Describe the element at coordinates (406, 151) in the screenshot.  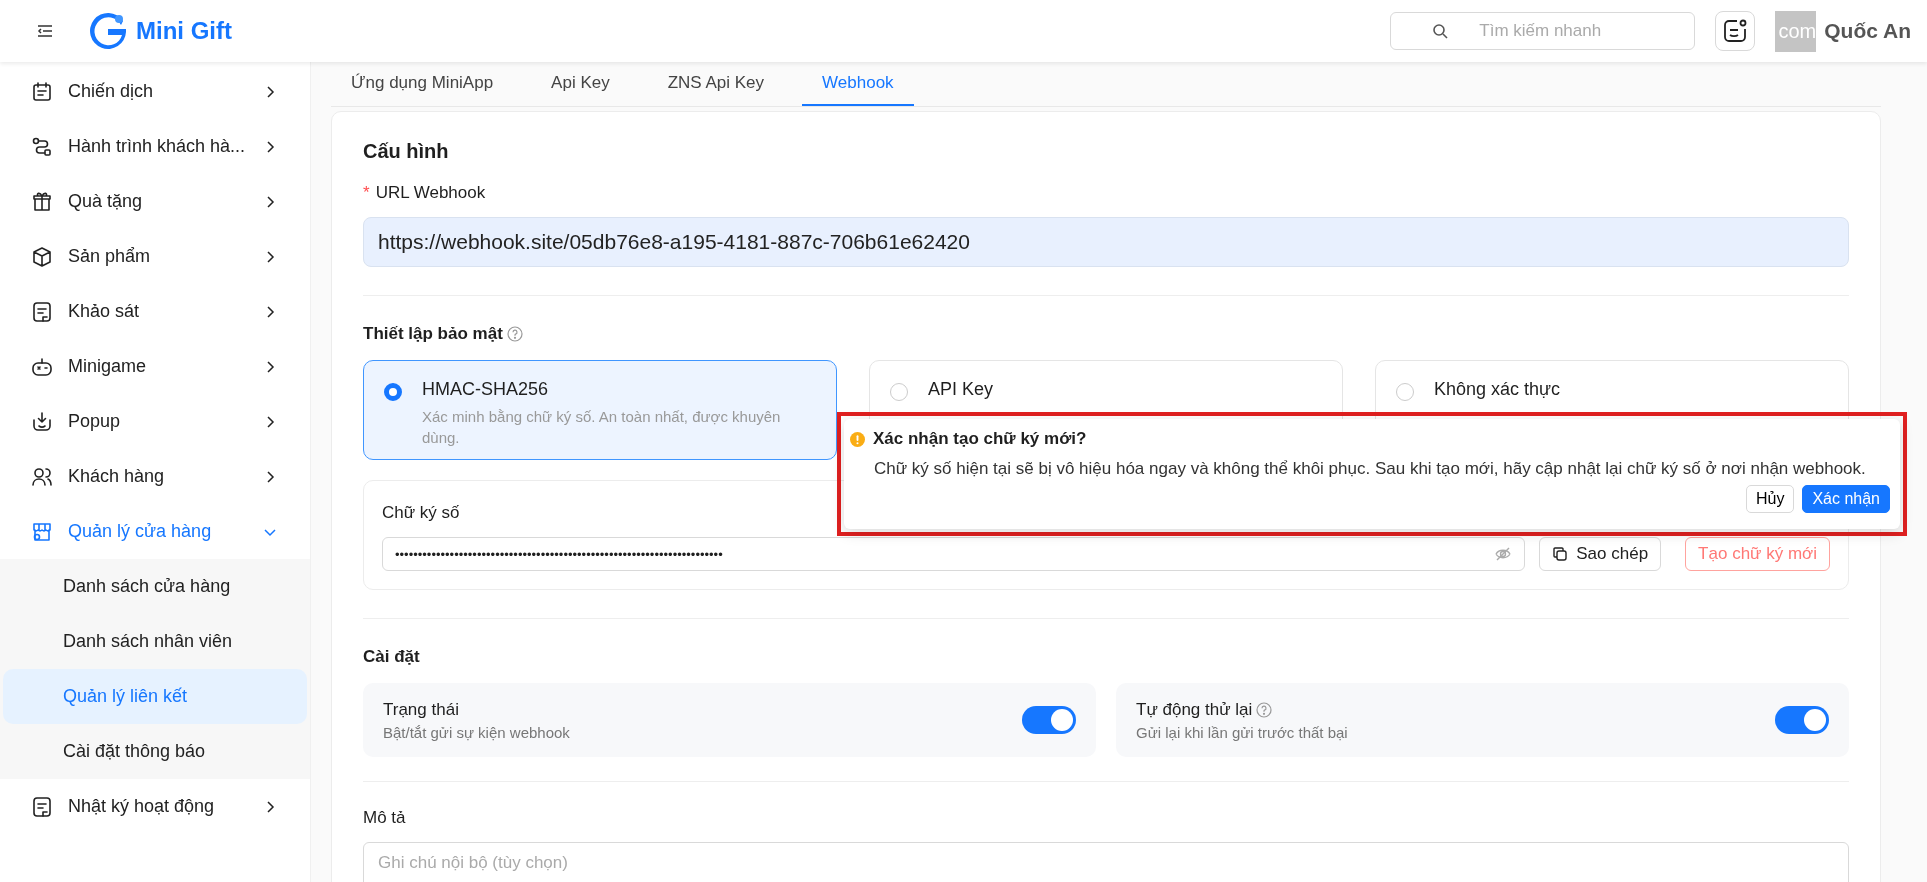
I see `section-title: Cấu hình` at that location.